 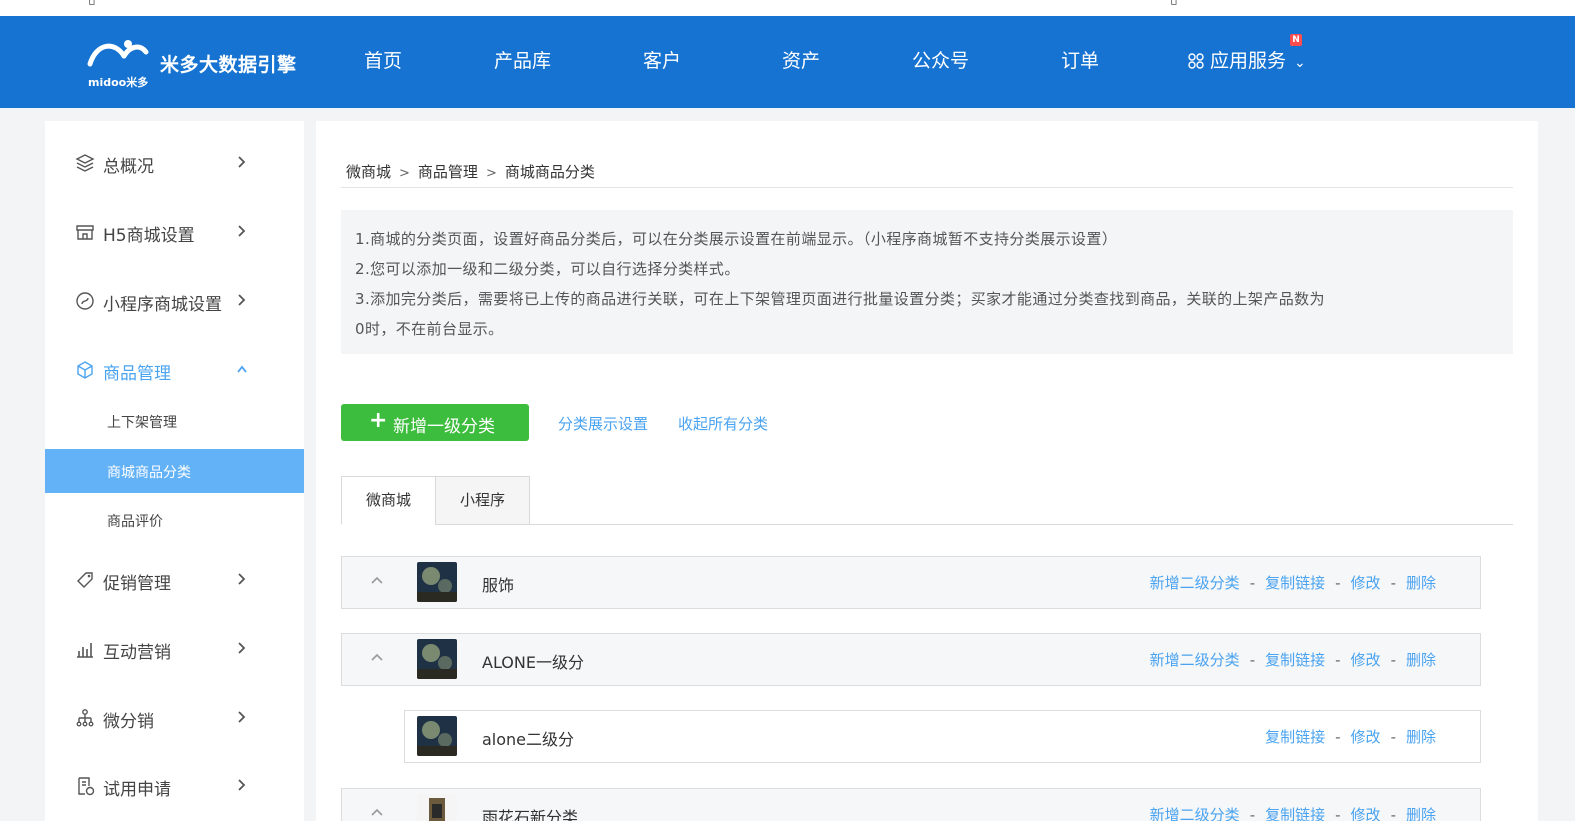 What do you see at coordinates (530, 814) in the screenshot?
I see `category-name: 雨花石新分类` at bounding box center [530, 814].